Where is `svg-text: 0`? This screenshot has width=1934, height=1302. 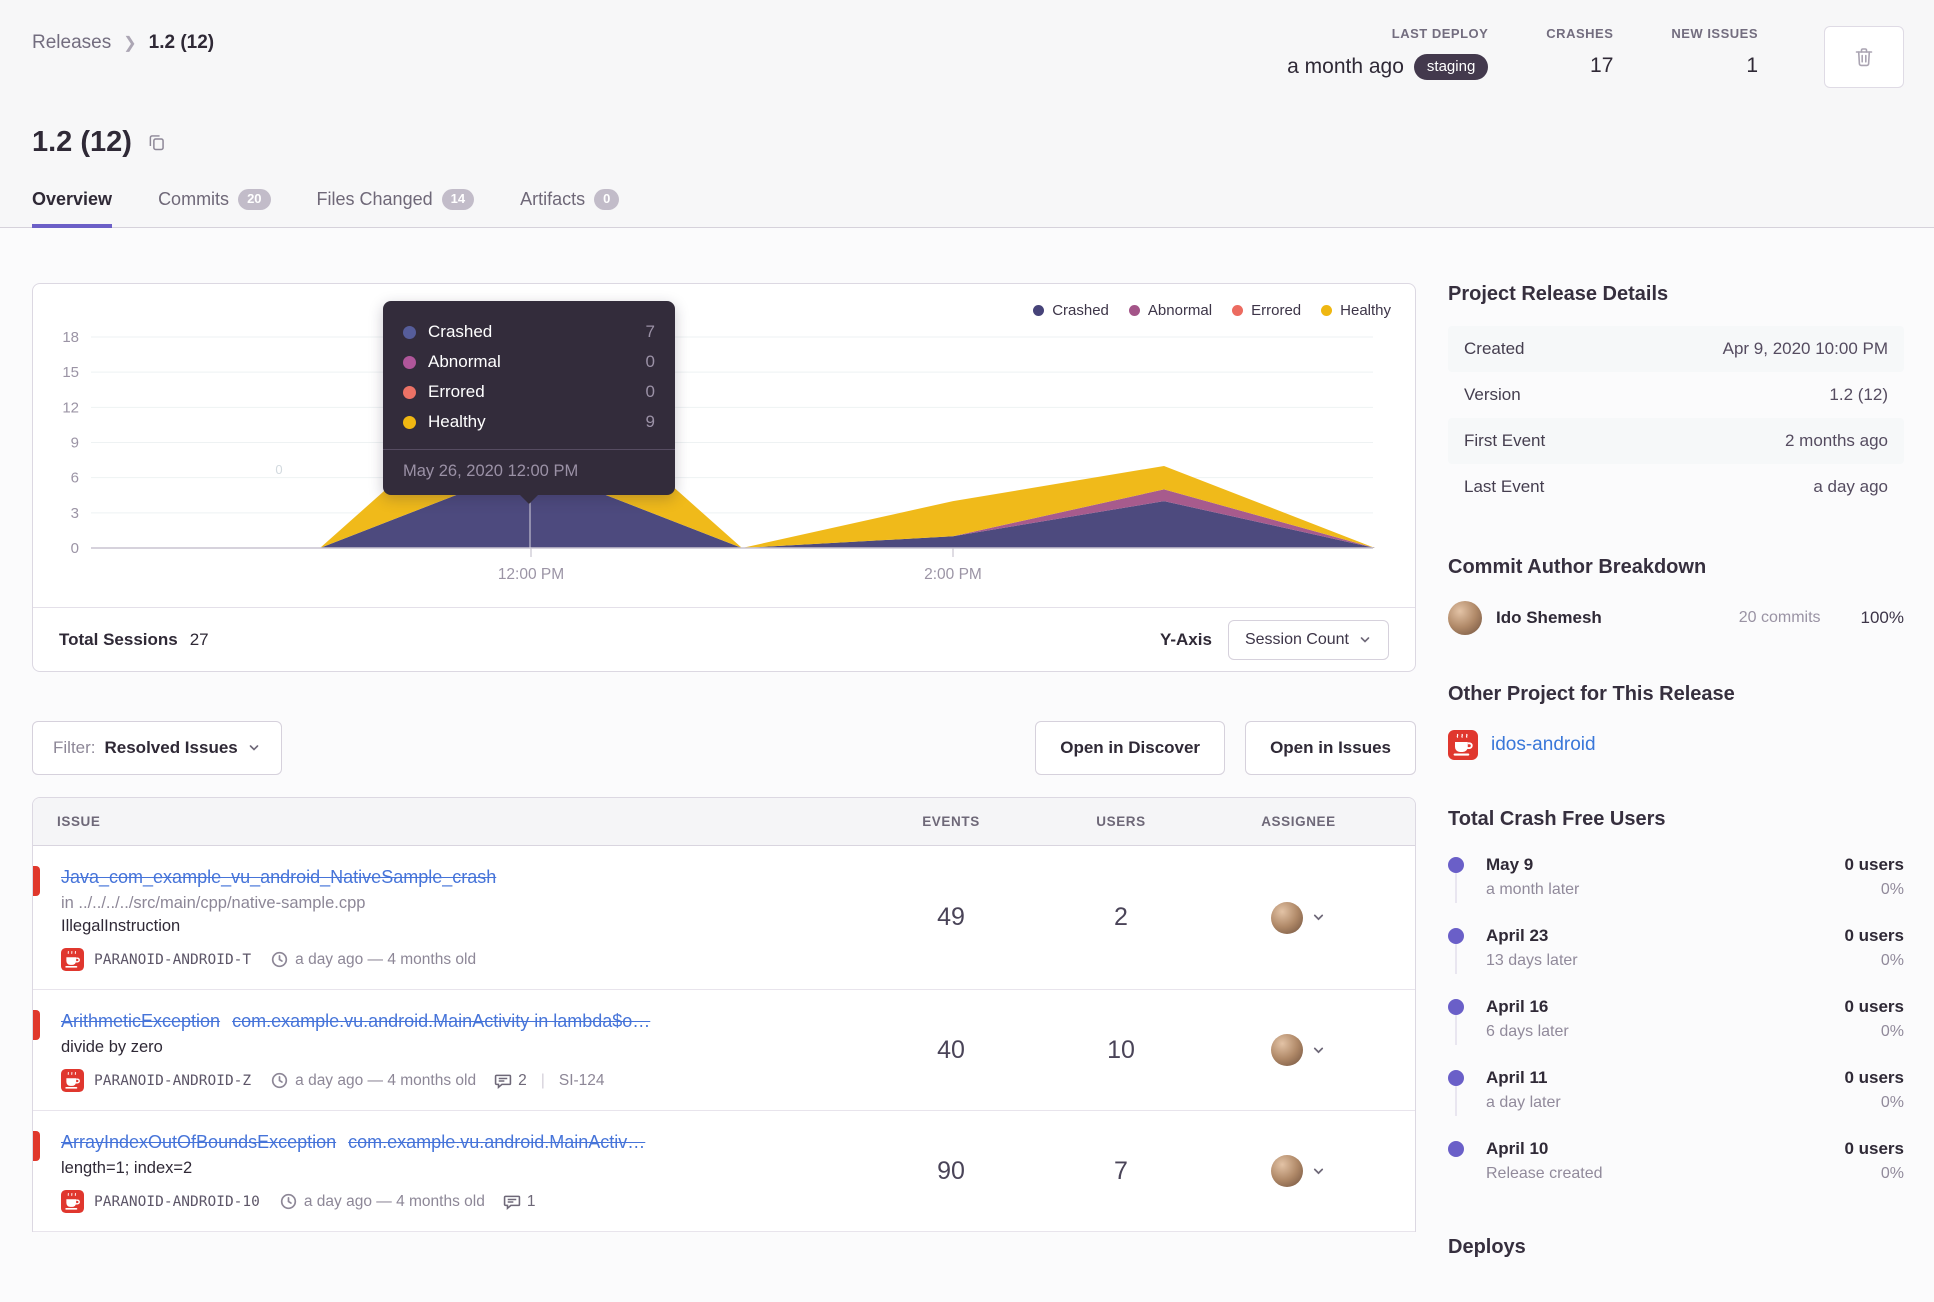
svg-text: 0 is located at coordinates (278, 469).